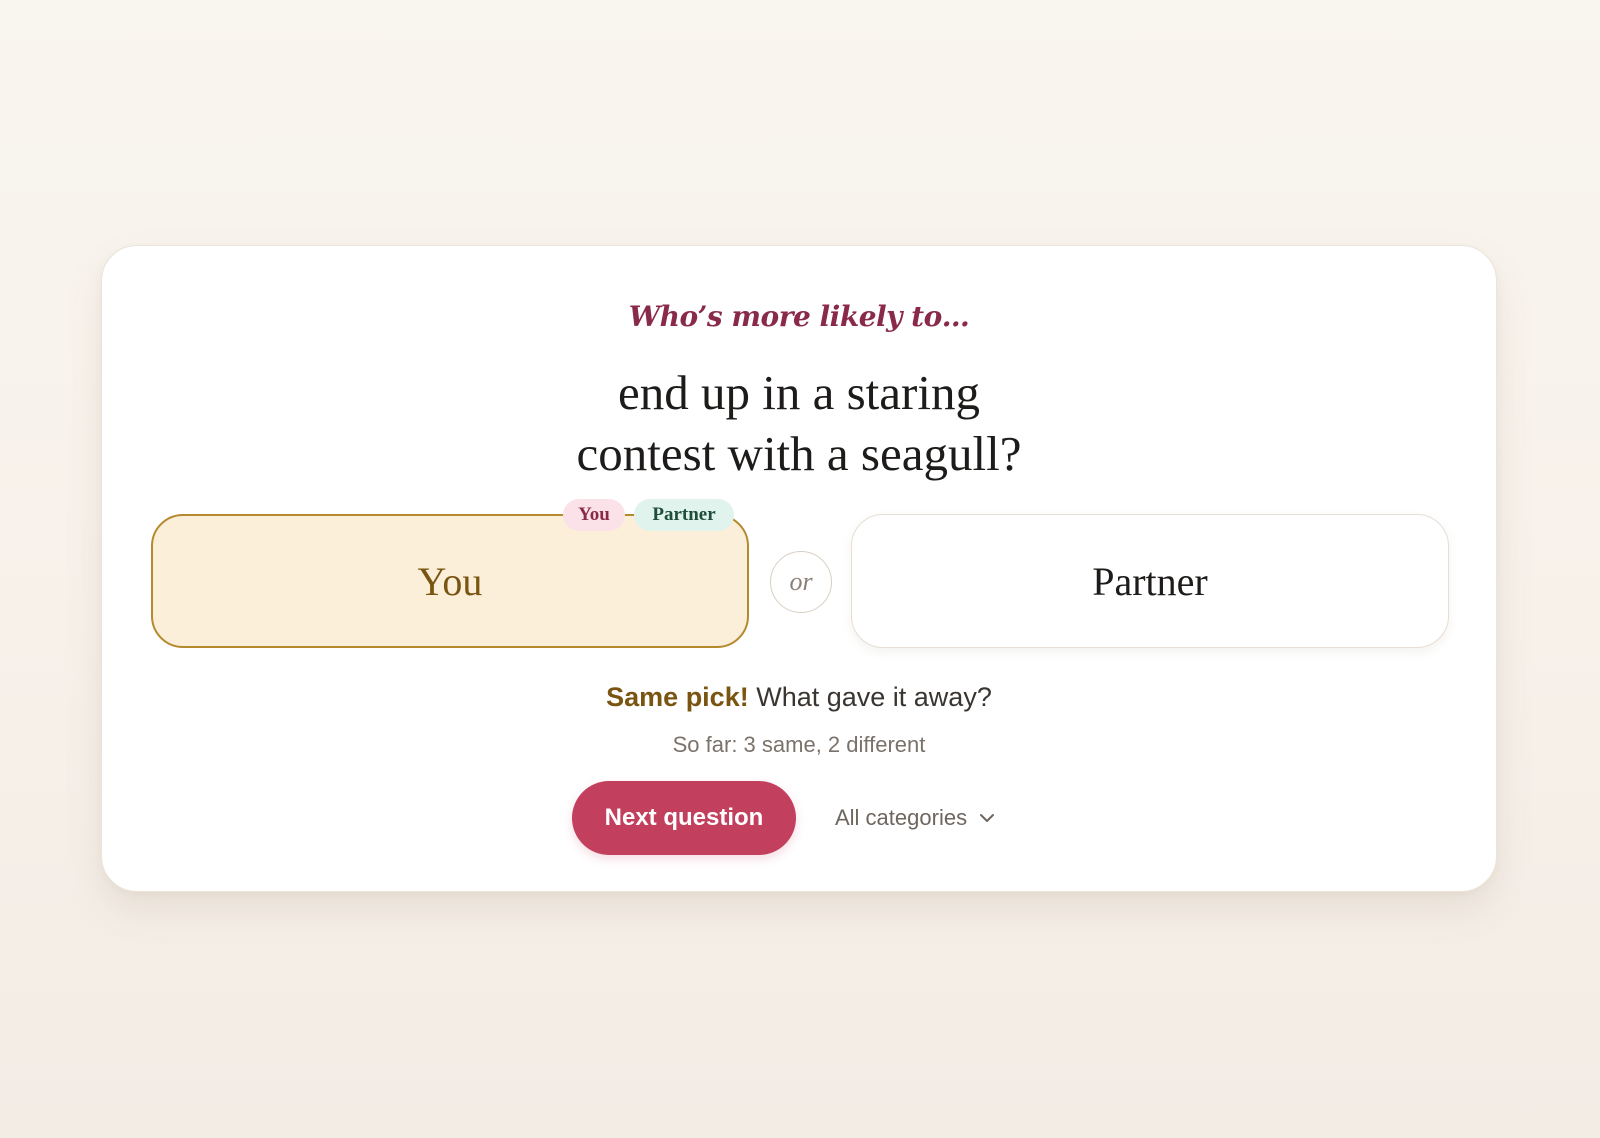 The width and height of the screenshot is (1600, 1138). Describe the element at coordinates (987, 818) in the screenshot. I see `chevron-down-icon` at that location.